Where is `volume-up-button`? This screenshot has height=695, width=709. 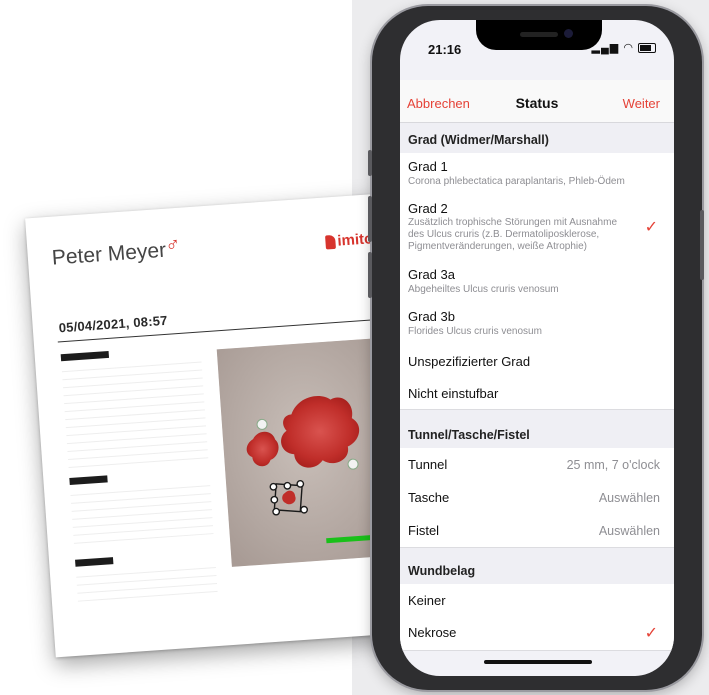 volume-up-button is located at coordinates (370, 219).